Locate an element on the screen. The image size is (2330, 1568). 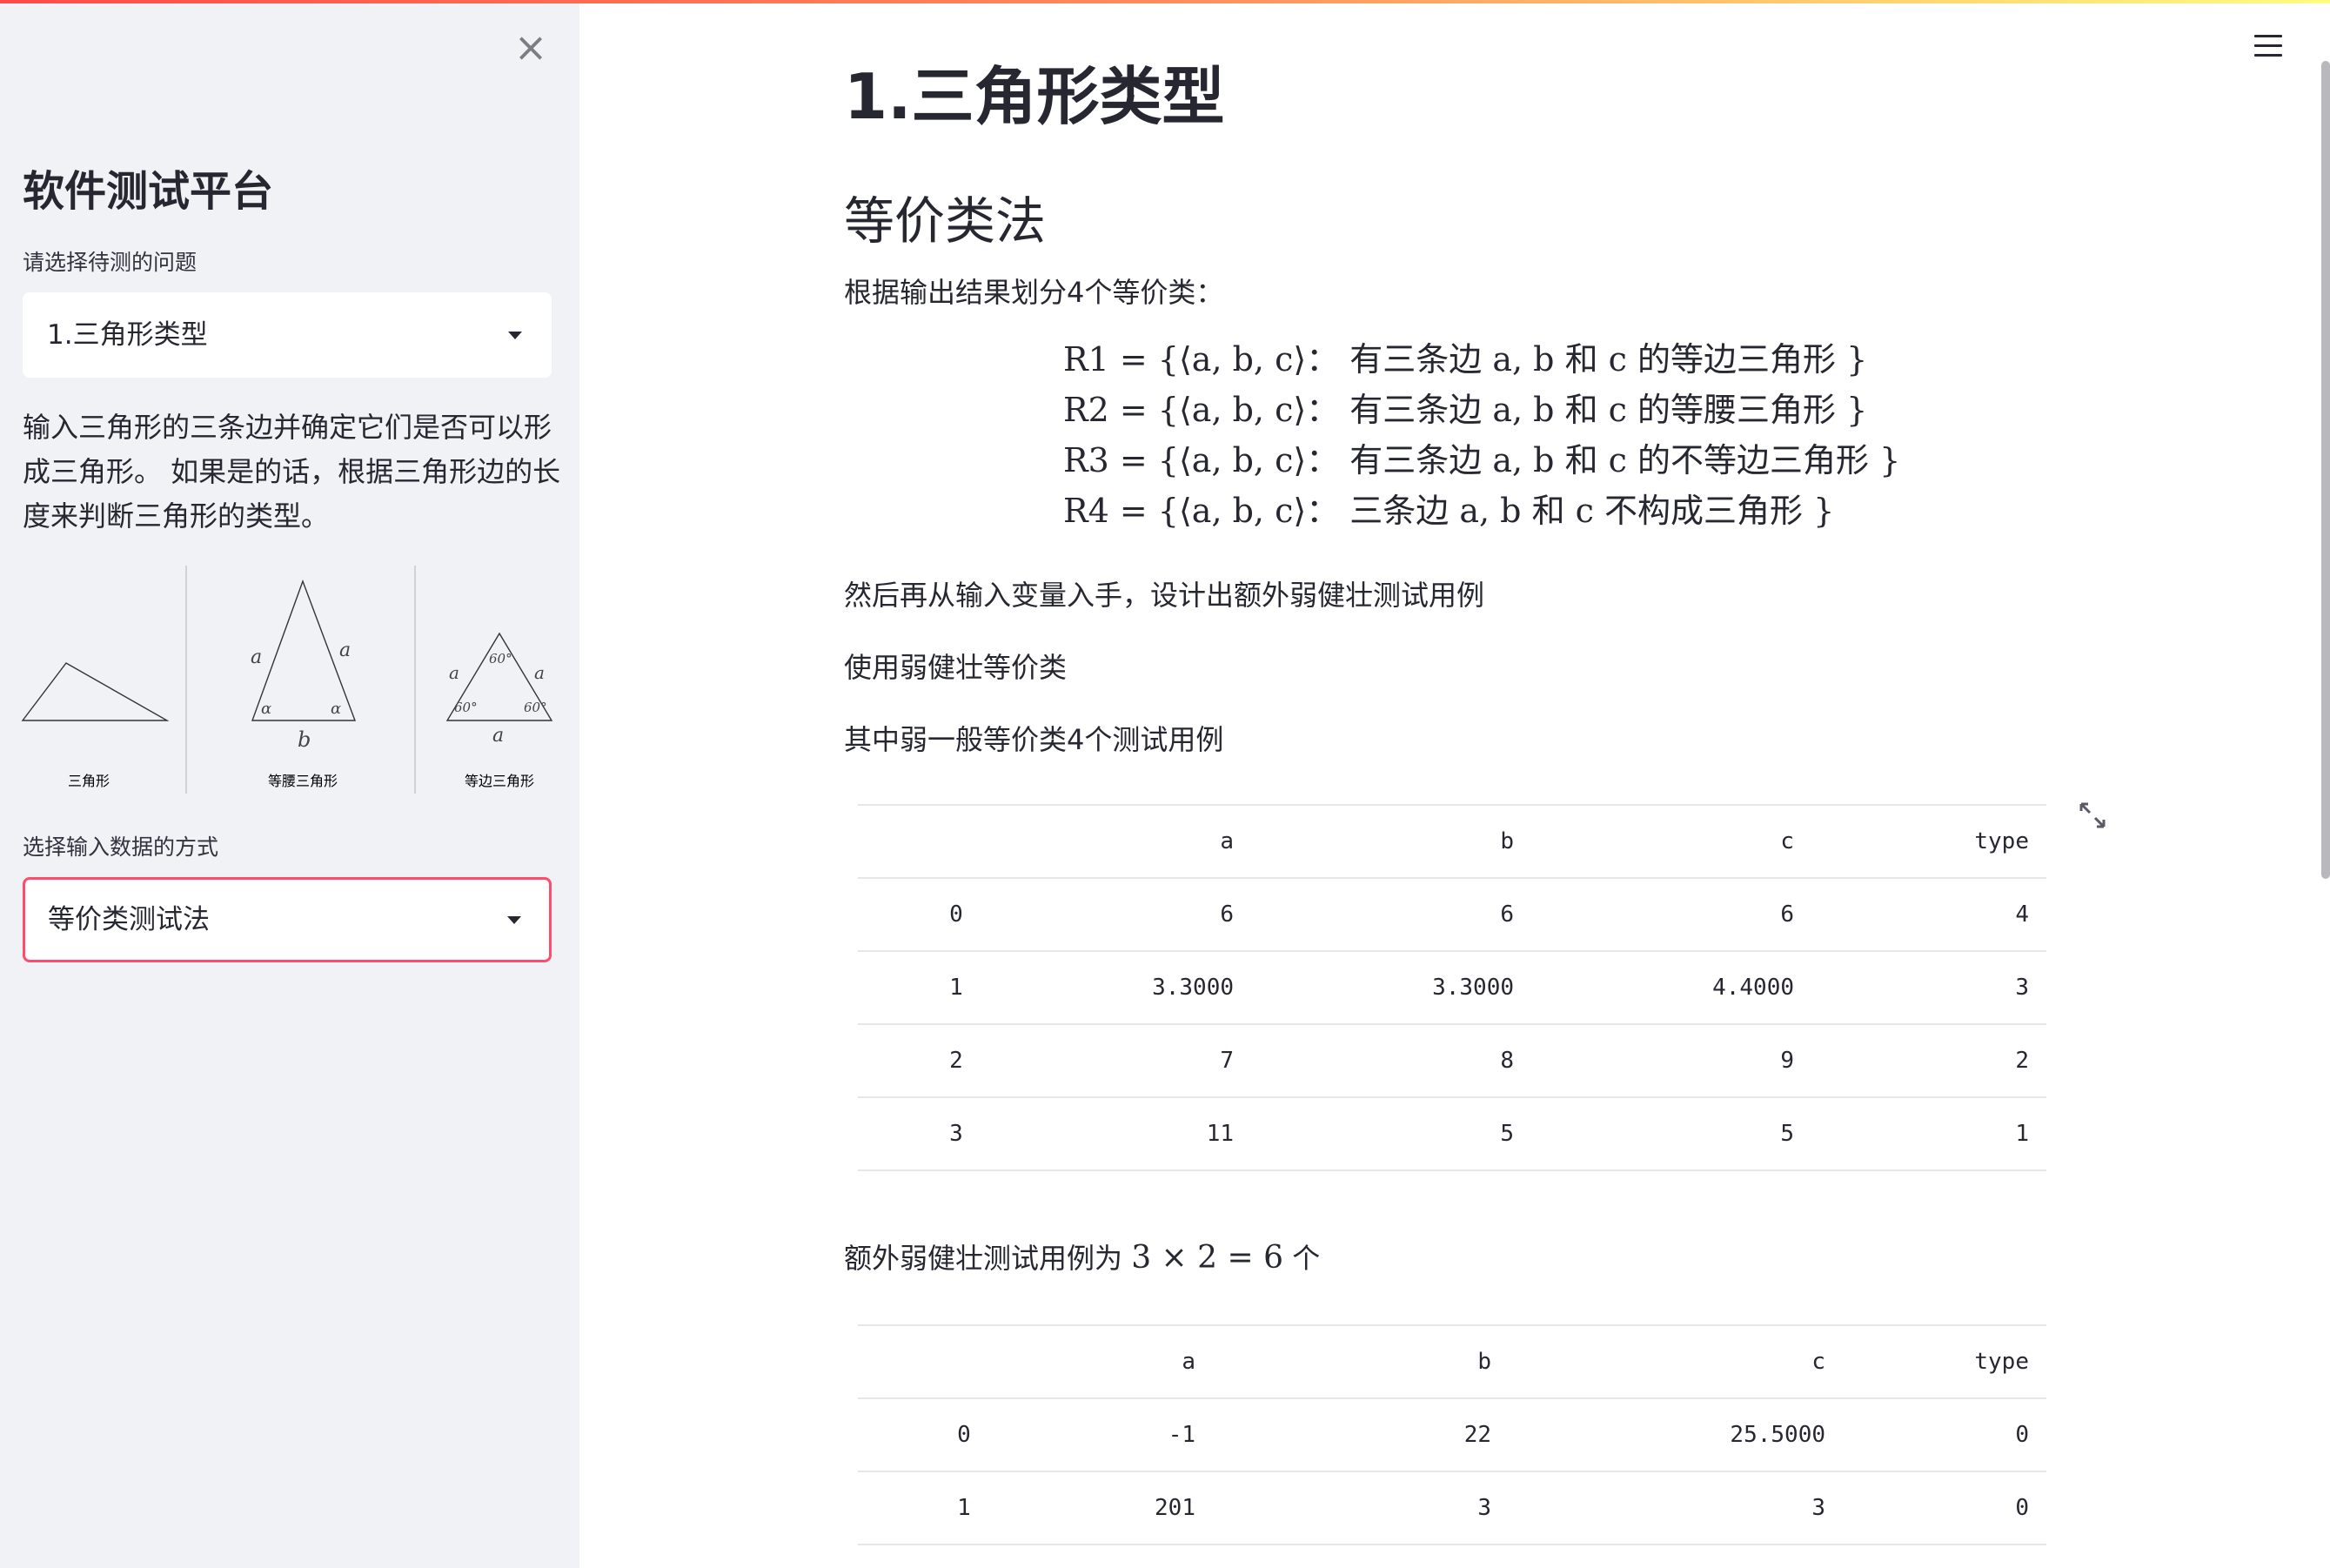
intro-text: 根据输出结果划分4个等价类： is located at coordinates (1034, 292).